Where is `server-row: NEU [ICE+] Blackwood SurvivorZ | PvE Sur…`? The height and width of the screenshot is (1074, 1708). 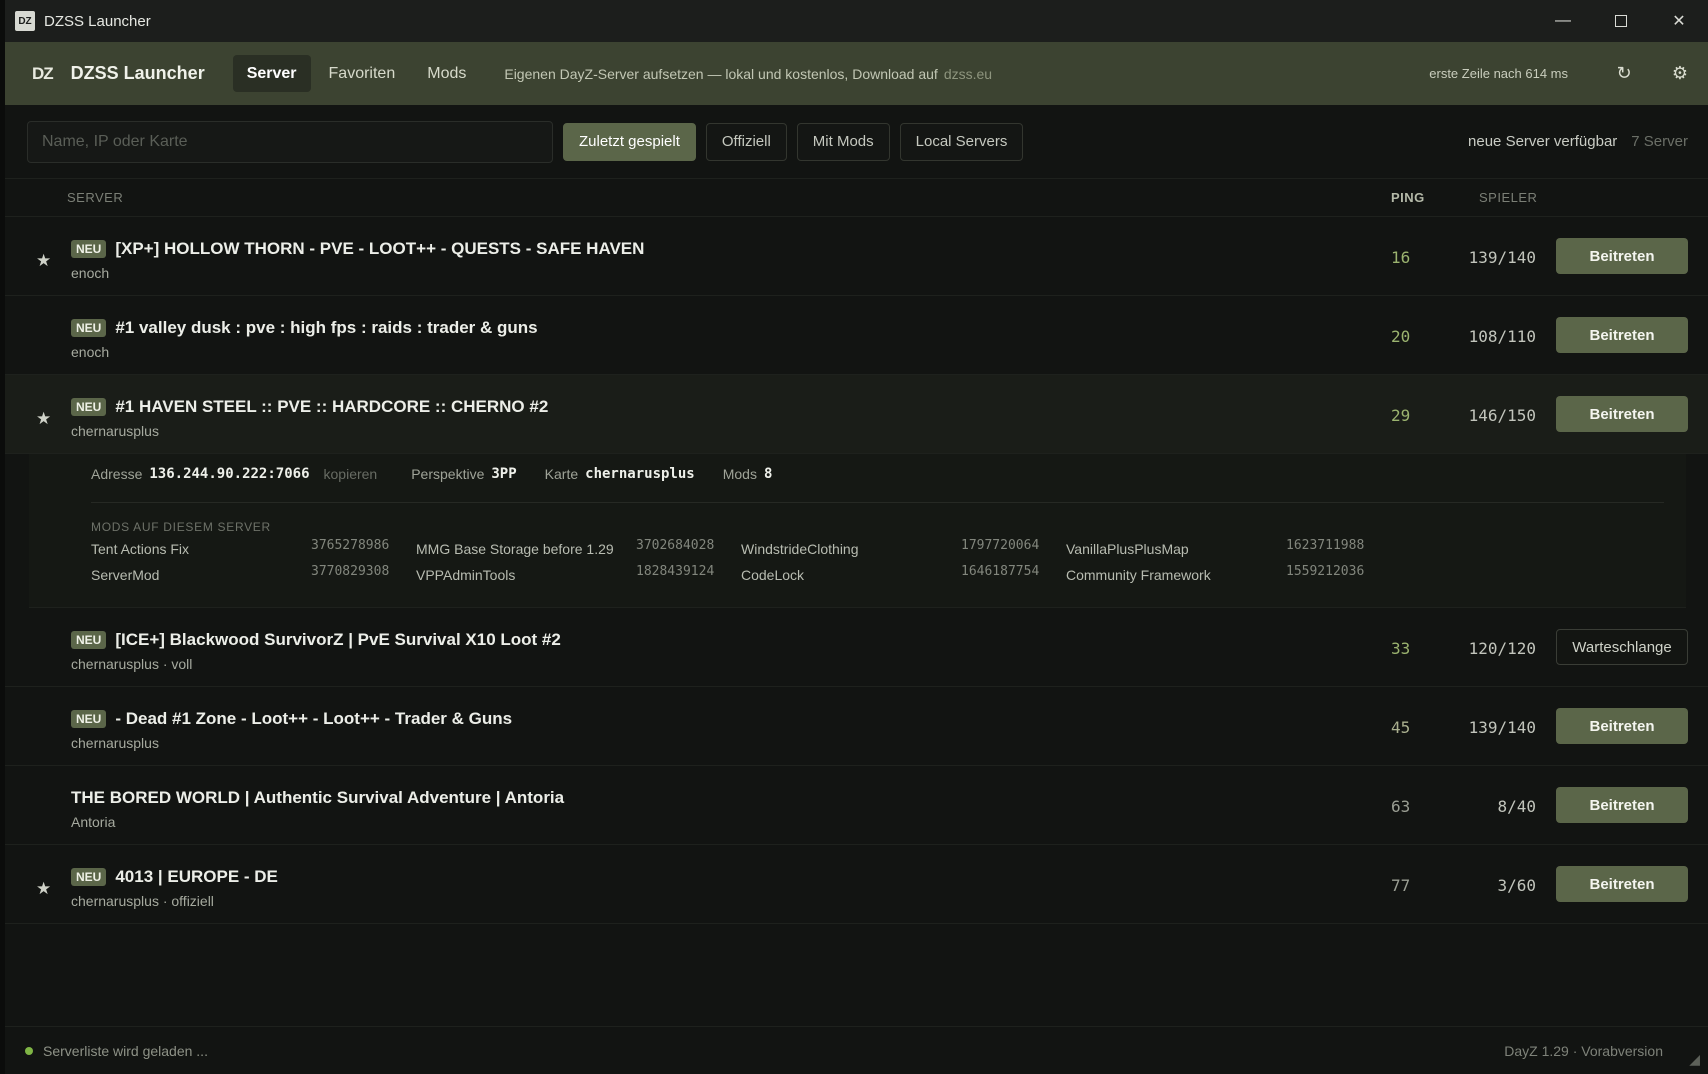
server-row: NEU [ICE+] Blackwood SurvivorZ | PvE Sur… is located at coordinates (856, 647).